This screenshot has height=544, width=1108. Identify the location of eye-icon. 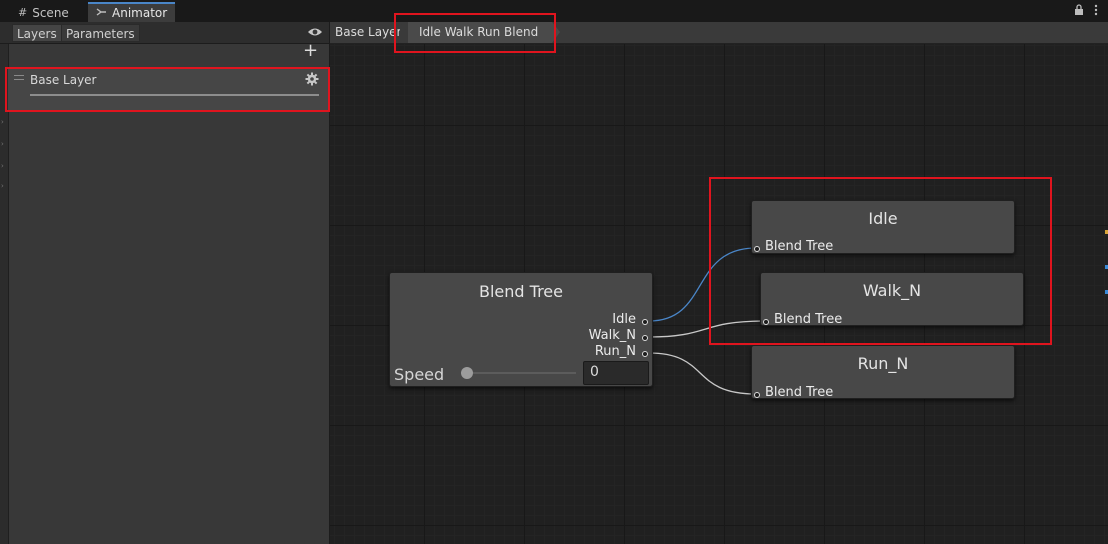
(315, 32).